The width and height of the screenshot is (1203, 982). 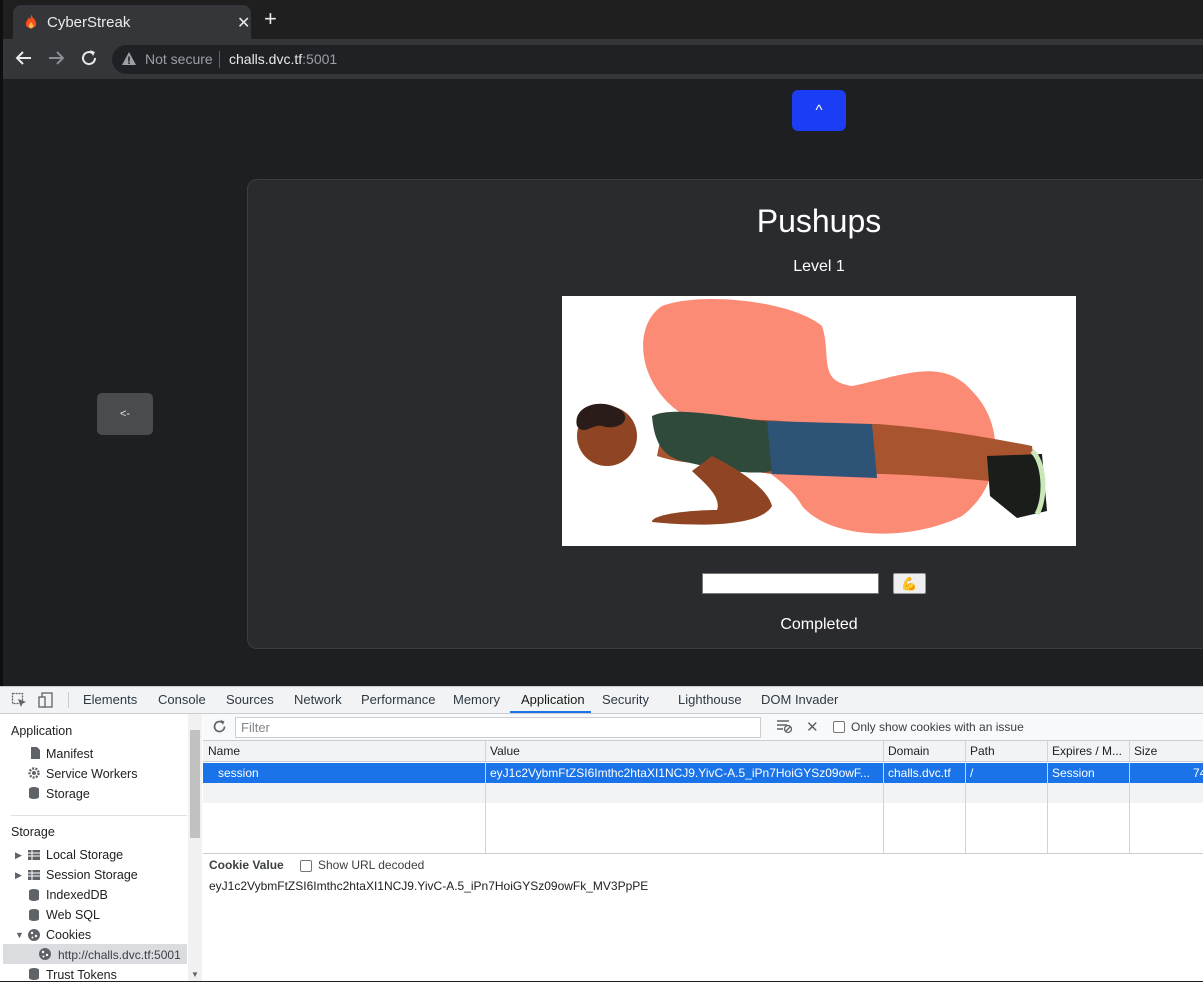 I want to click on column-header-path: Path, so click(x=1007, y=751).